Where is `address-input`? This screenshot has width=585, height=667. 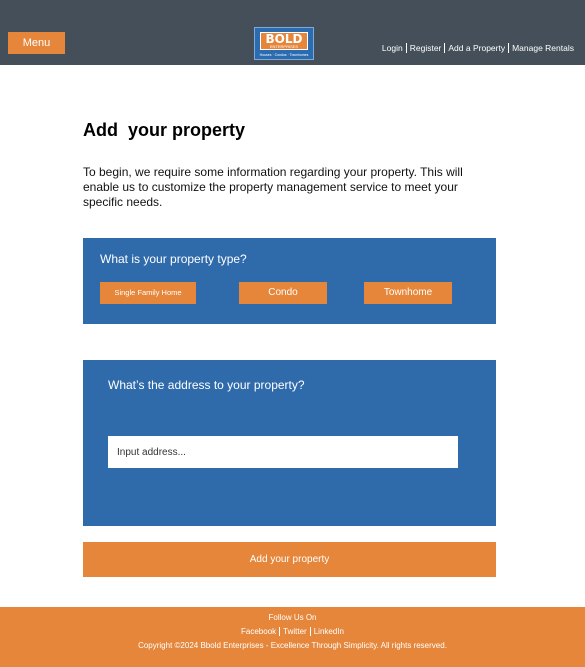 address-input is located at coordinates (283, 452).